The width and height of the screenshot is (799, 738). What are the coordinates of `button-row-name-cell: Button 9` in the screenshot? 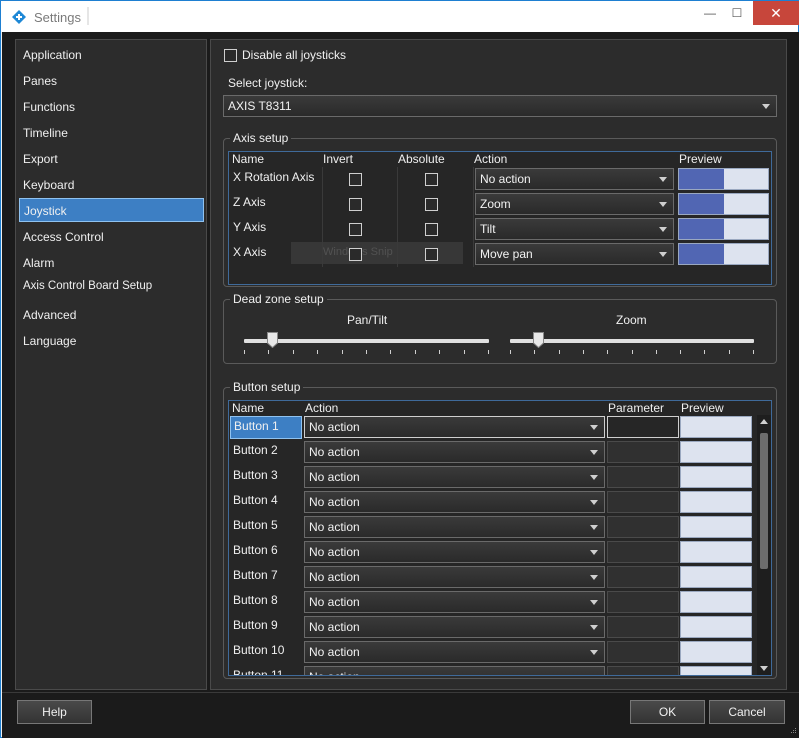 It's located at (266, 627).